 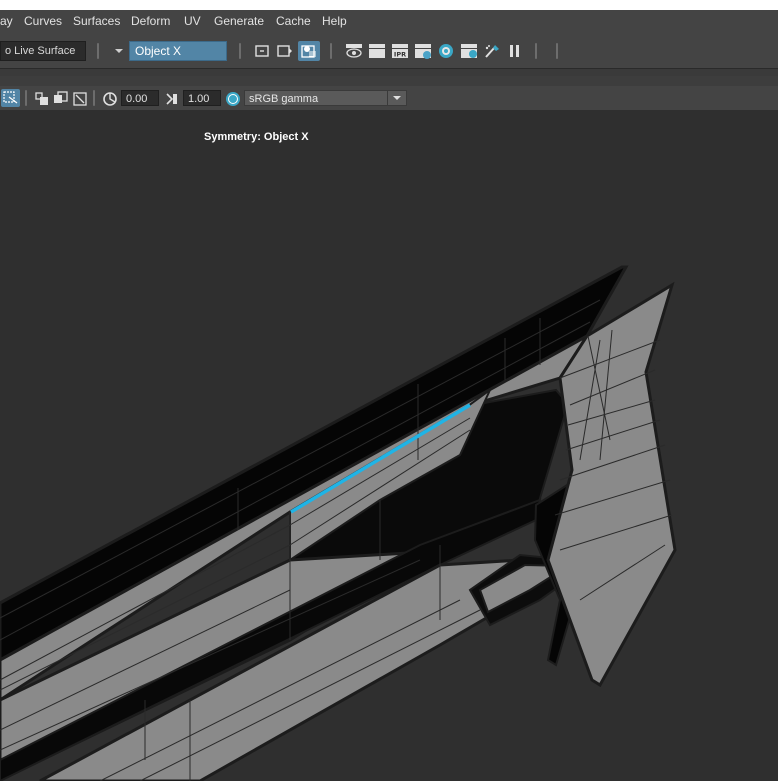 What do you see at coordinates (96, 21) in the screenshot?
I see `menu-item-surfaces: Surfaces` at bounding box center [96, 21].